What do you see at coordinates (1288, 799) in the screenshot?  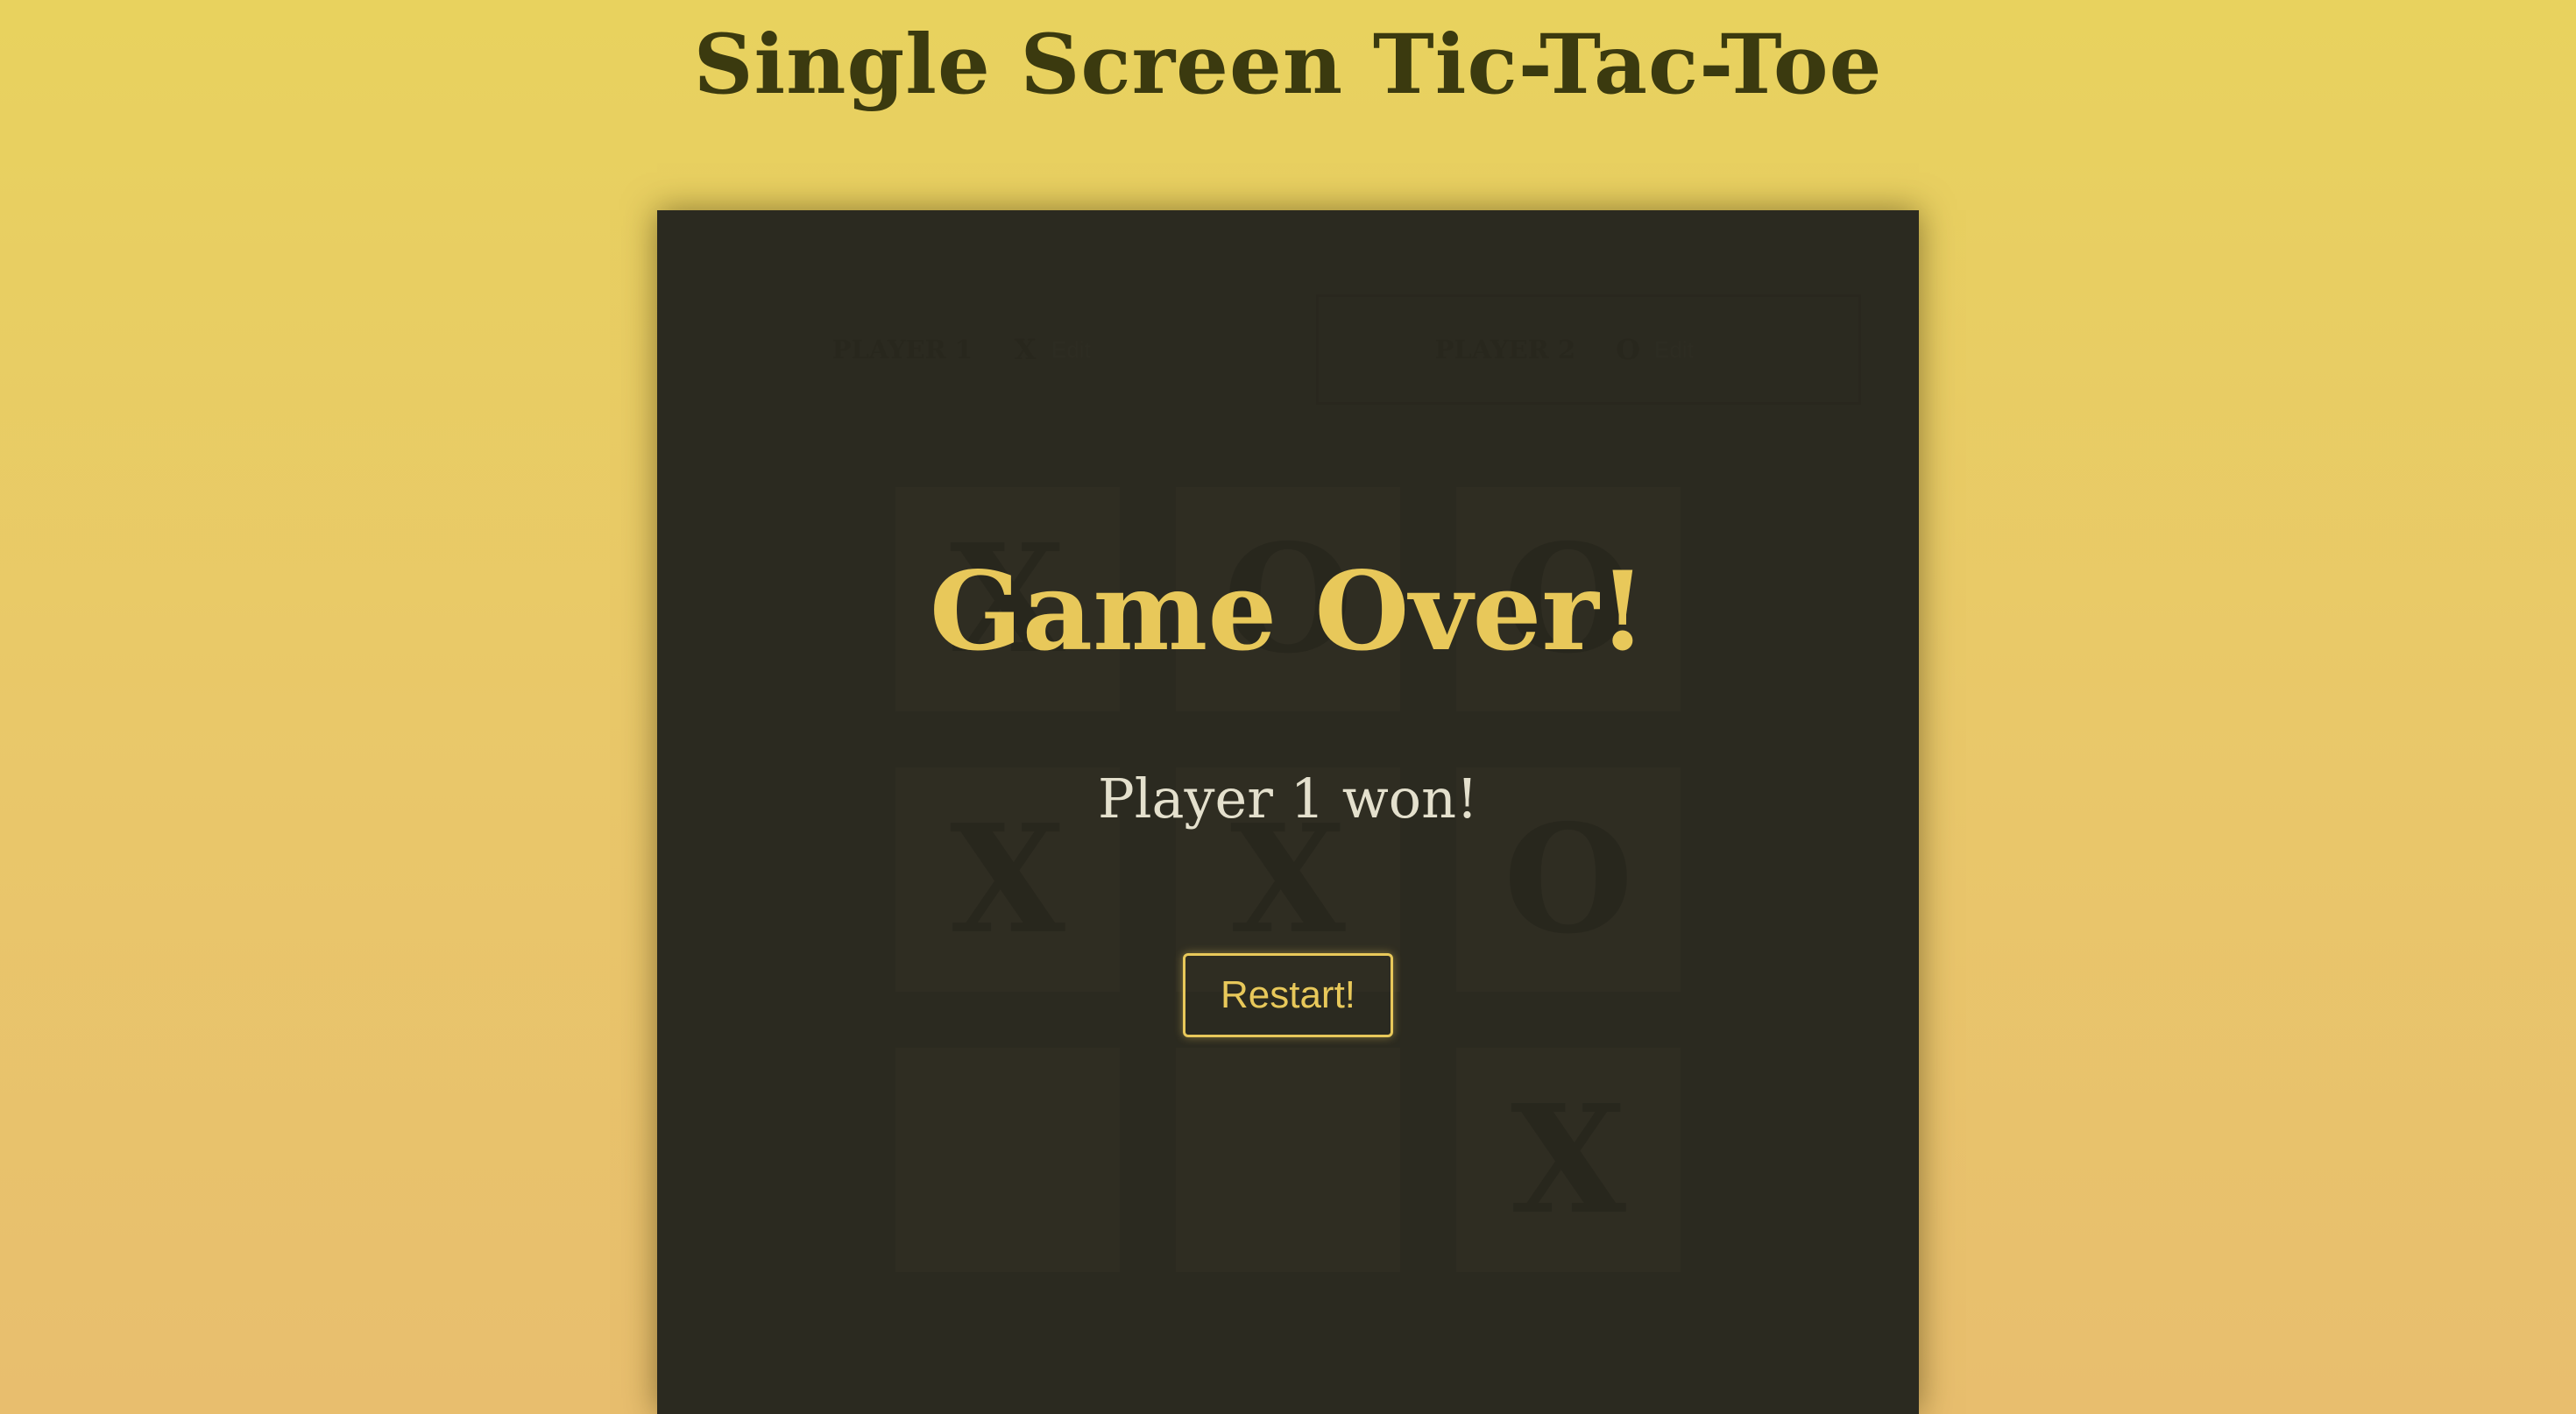 I see `winner-message: Player 1 won!` at bounding box center [1288, 799].